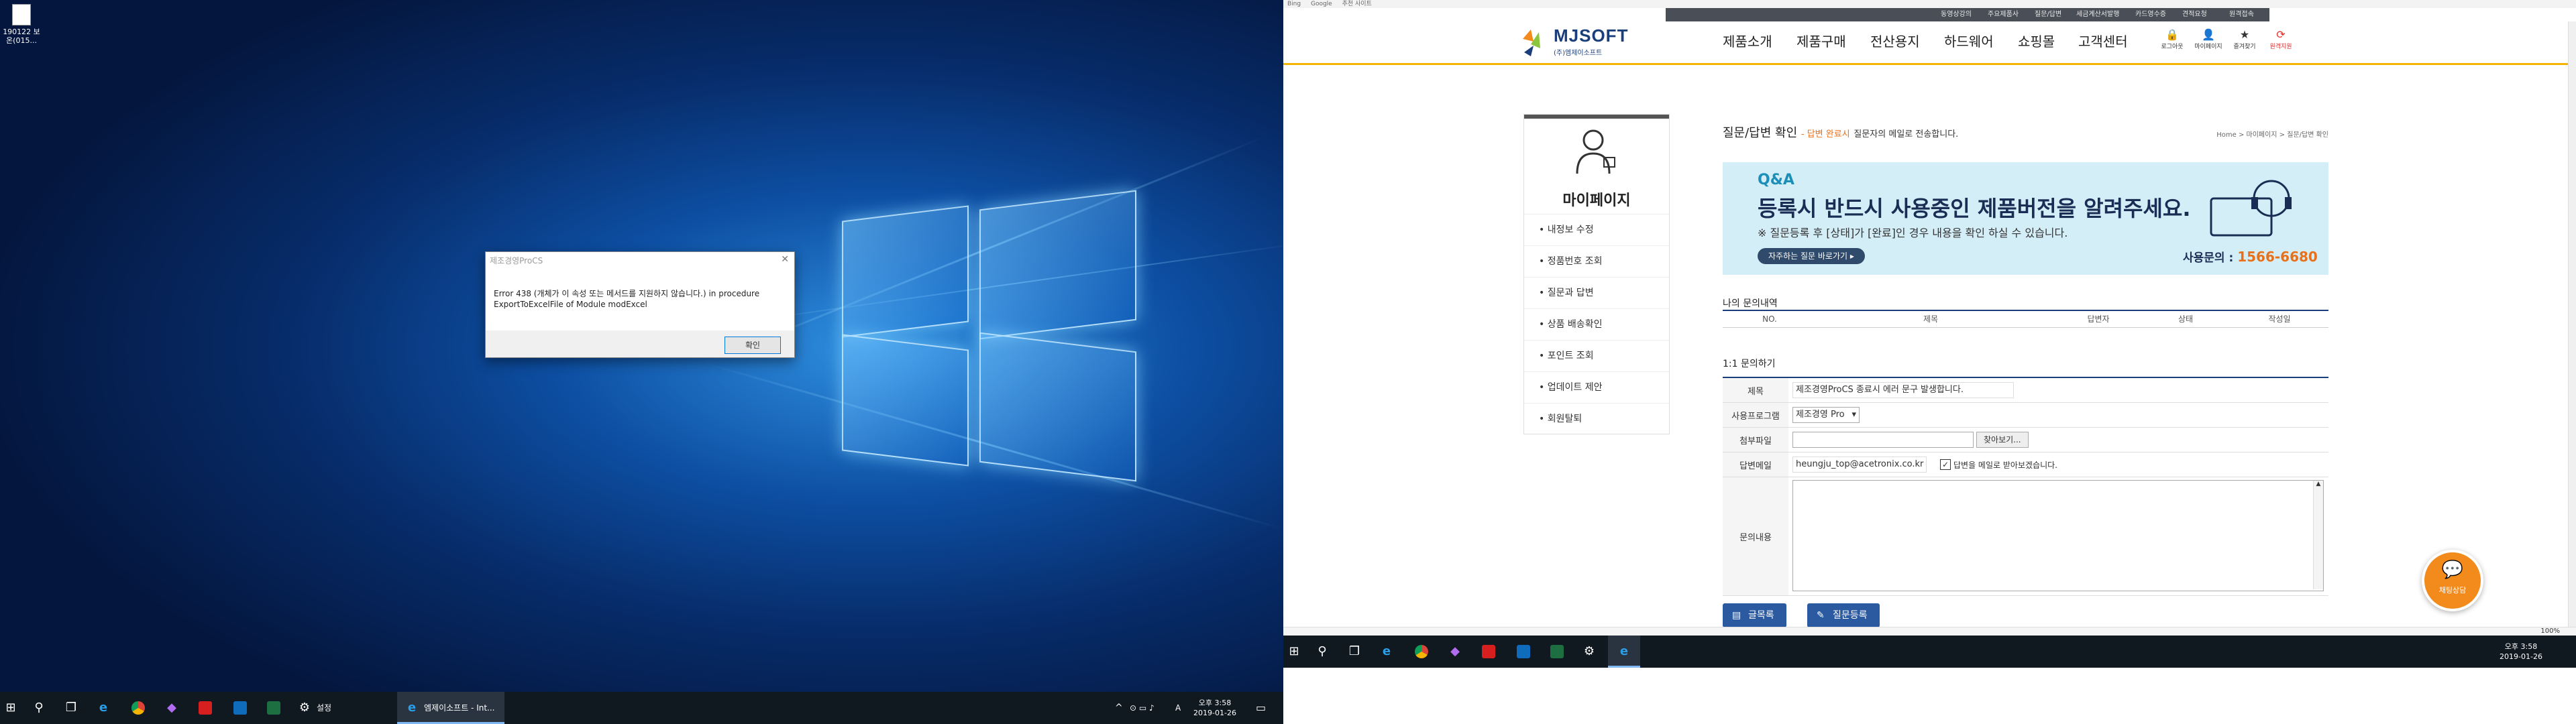  Describe the element at coordinates (2208, 34) in the screenshot. I see `user-icon: 👤` at that location.